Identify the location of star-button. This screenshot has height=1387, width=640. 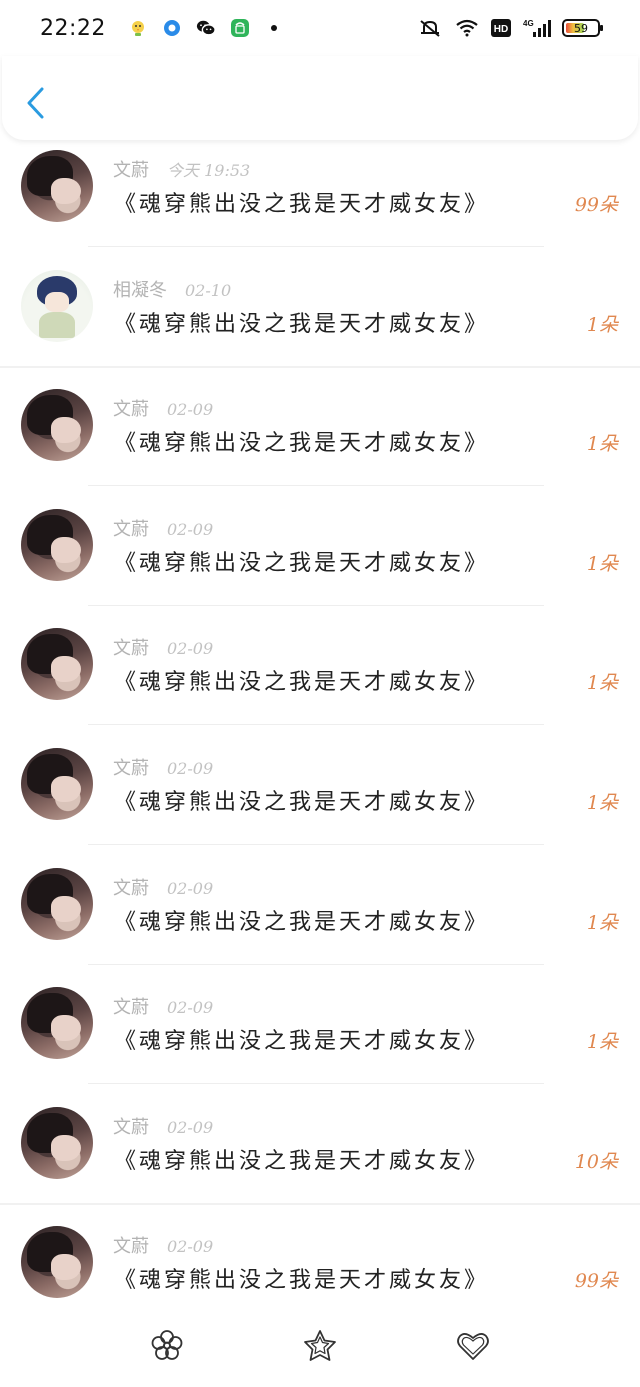
(320, 1346).